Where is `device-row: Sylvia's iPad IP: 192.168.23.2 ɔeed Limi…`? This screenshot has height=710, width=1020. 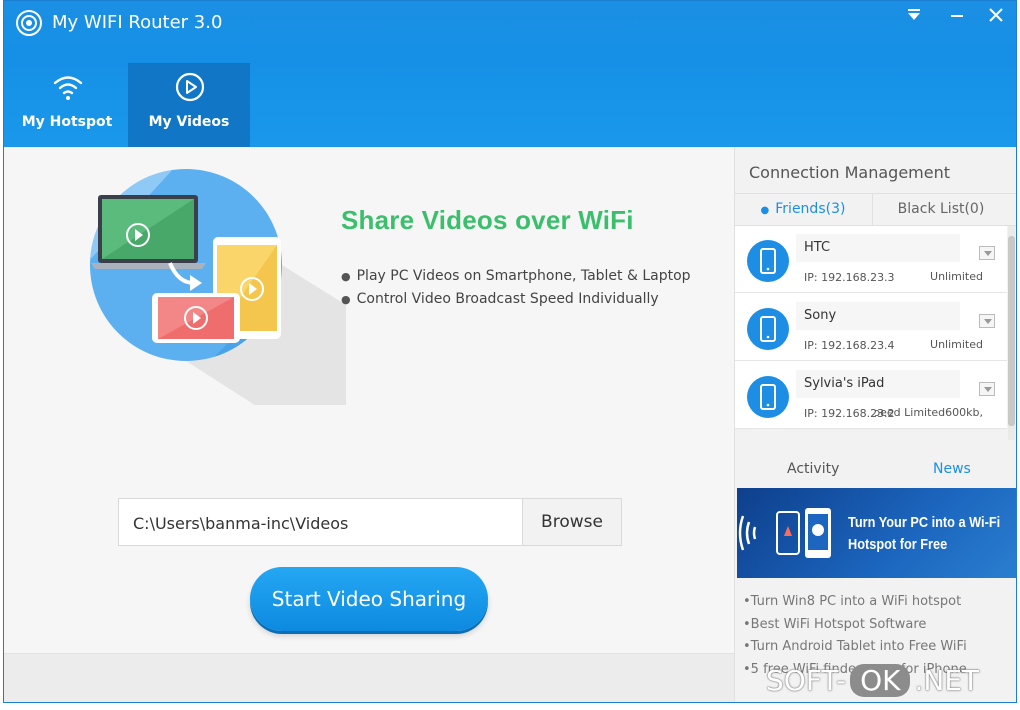 device-row: Sylvia's iPad IP: 192.168.23.2 ɔeed Limi… is located at coordinates (871, 395).